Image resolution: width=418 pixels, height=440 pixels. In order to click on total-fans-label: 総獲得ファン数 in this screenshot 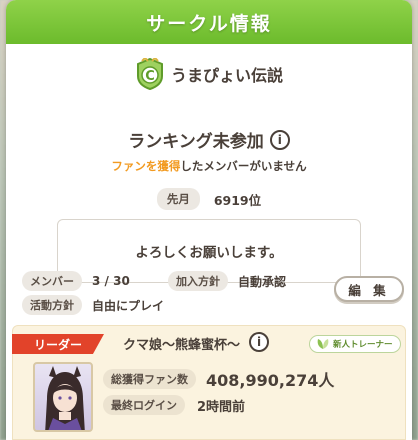, I will do `click(149, 379)`.